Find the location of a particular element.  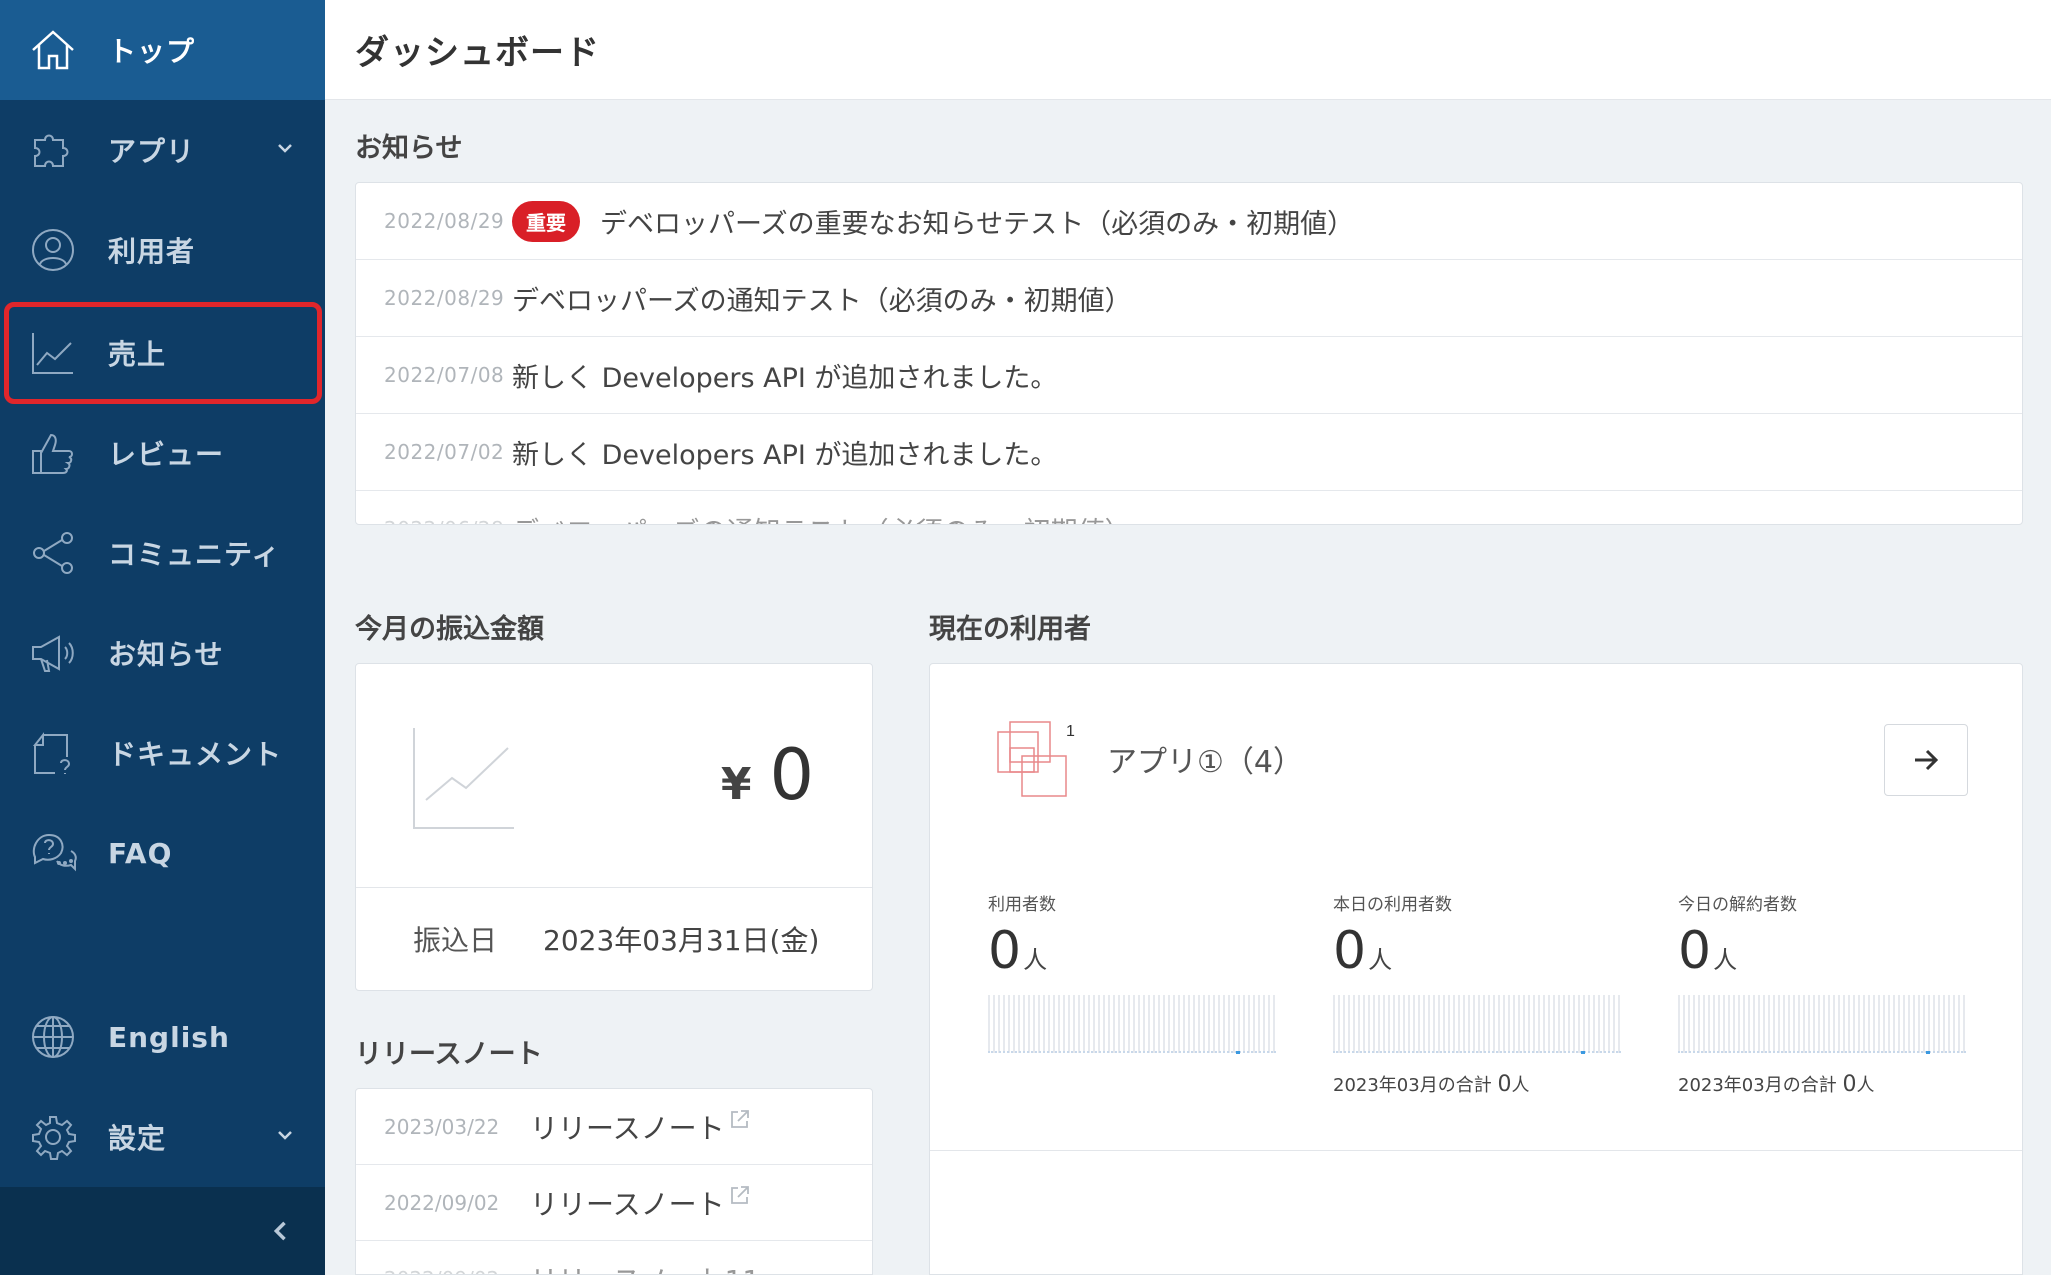

notice-date: 2022/07/02 is located at coordinates (444, 452).